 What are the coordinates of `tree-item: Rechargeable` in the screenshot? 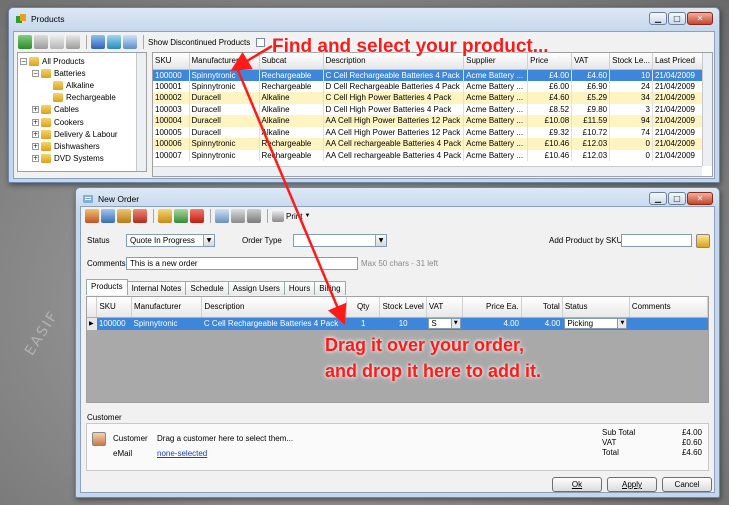 It's located at (80, 98).